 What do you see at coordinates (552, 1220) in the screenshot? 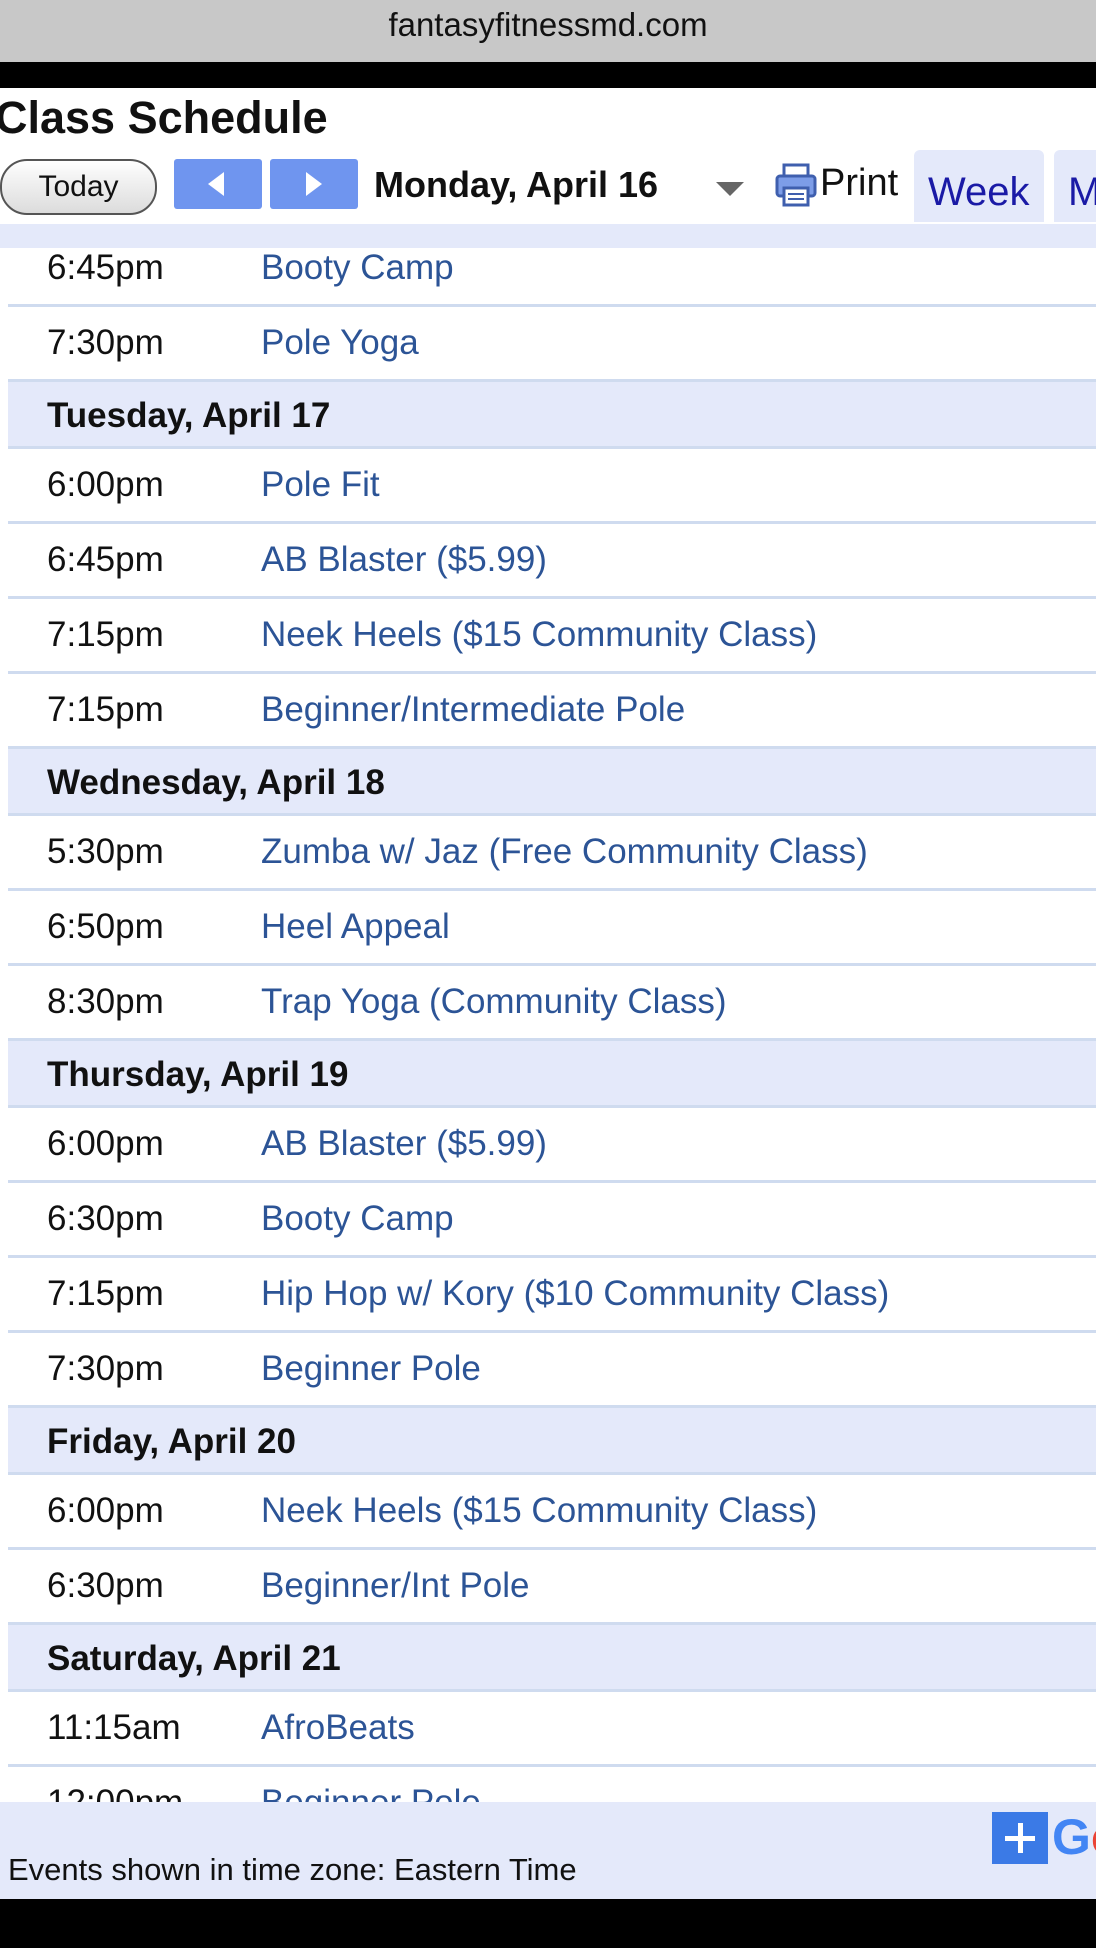
I see `event-row: 6:30pm Booty Camp` at bounding box center [552, 1220].